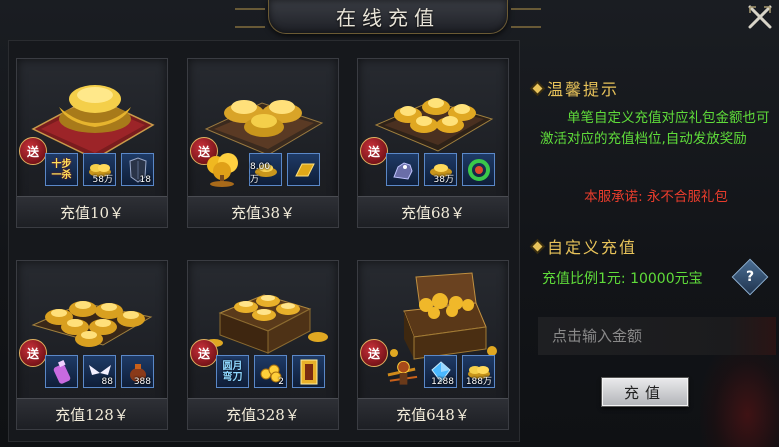 This screenshot has width=779, height=447. What do you see at coordinates (433, 345) in the screenshot?
I see `product-card-648: 送 1288 188万 充值648￥` at bounding box center [433, 345].